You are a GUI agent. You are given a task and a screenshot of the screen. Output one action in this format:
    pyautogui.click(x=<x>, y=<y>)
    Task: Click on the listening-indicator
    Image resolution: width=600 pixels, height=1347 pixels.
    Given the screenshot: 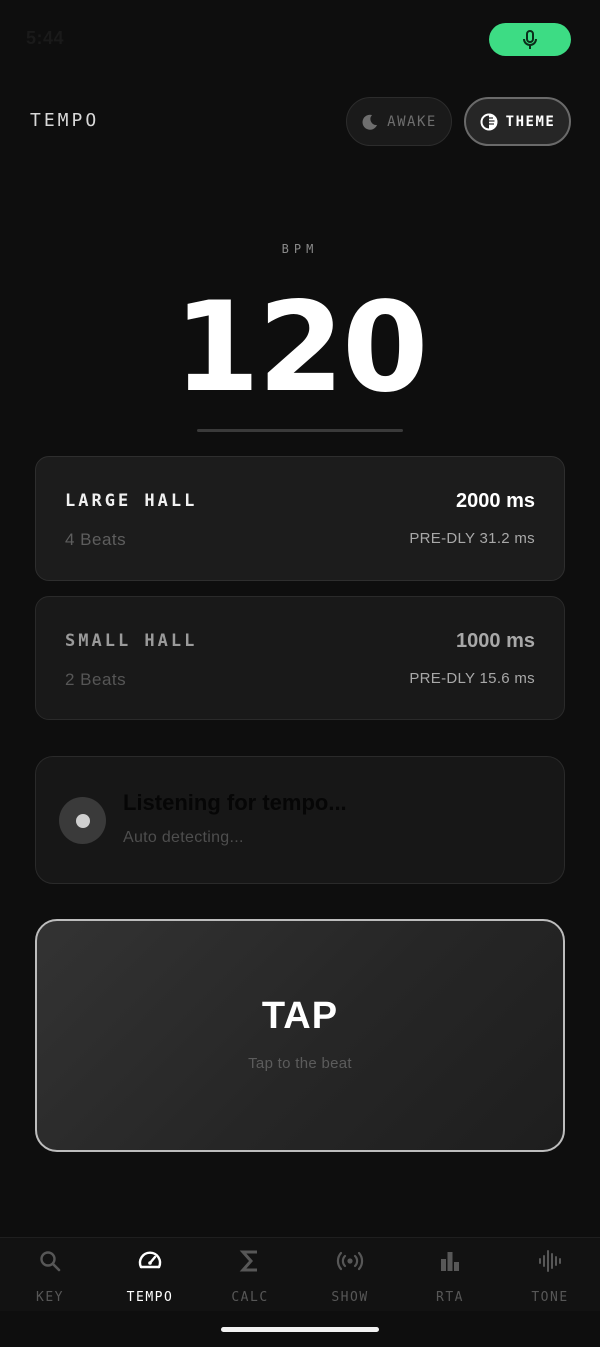 What is the action you would take?
    pyautogui.click(x=82, y=820)
    